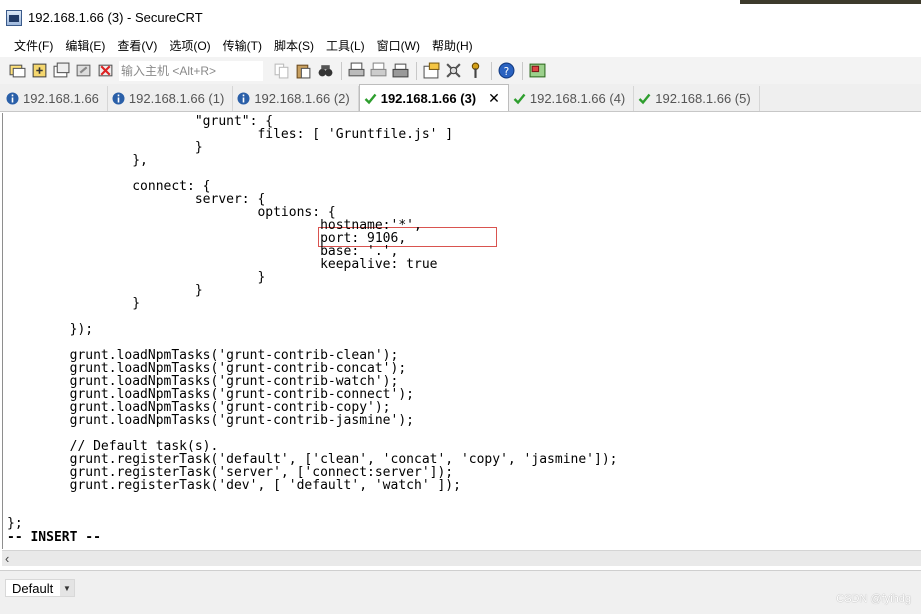 The height and width of the screenshot is (614, 921). I want to click on terminal-line: };, so click(15, 523).